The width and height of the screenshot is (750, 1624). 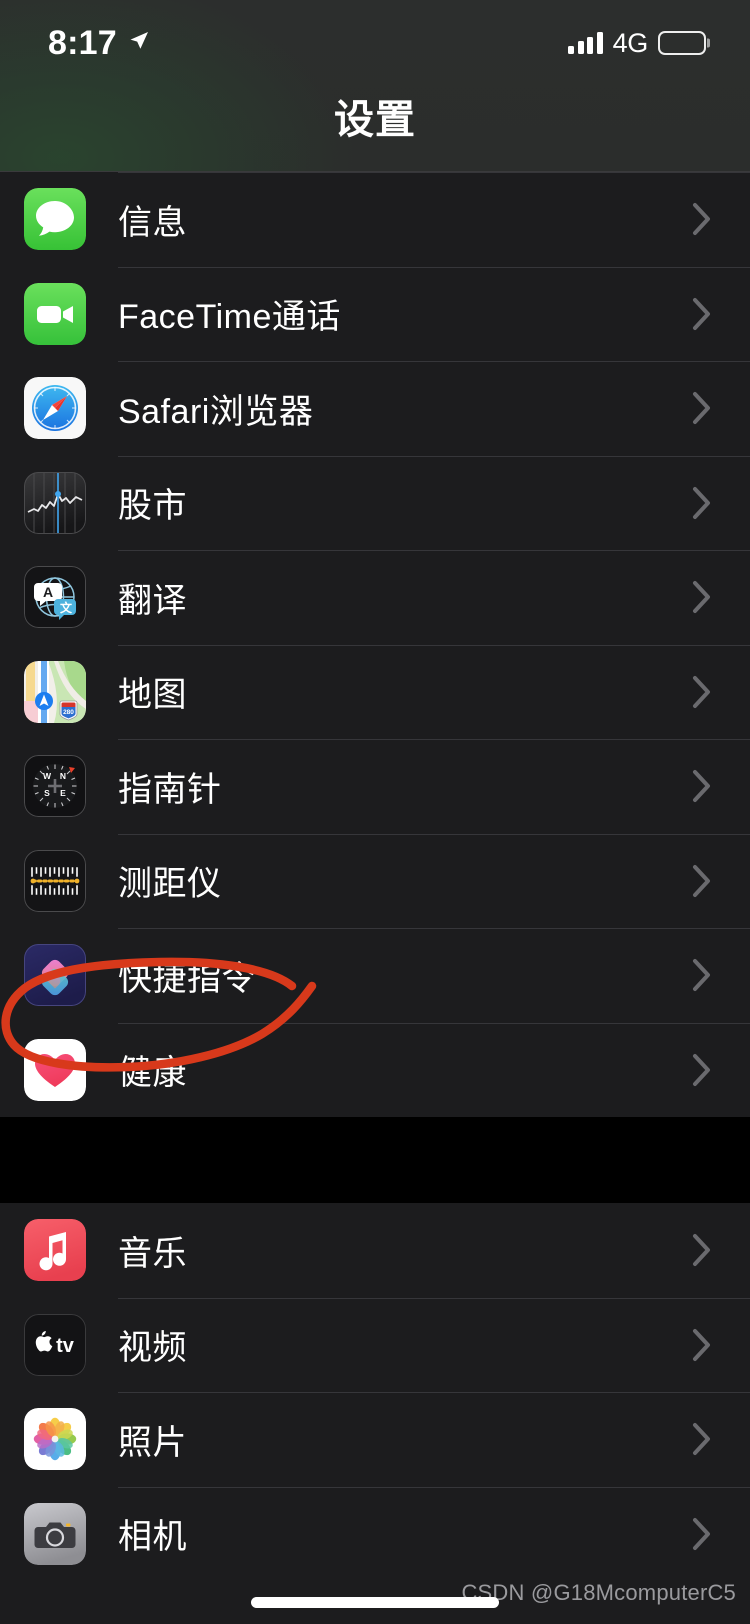 I want to click on settings-row-maps: 280 地图, so click(x=375, y=691).